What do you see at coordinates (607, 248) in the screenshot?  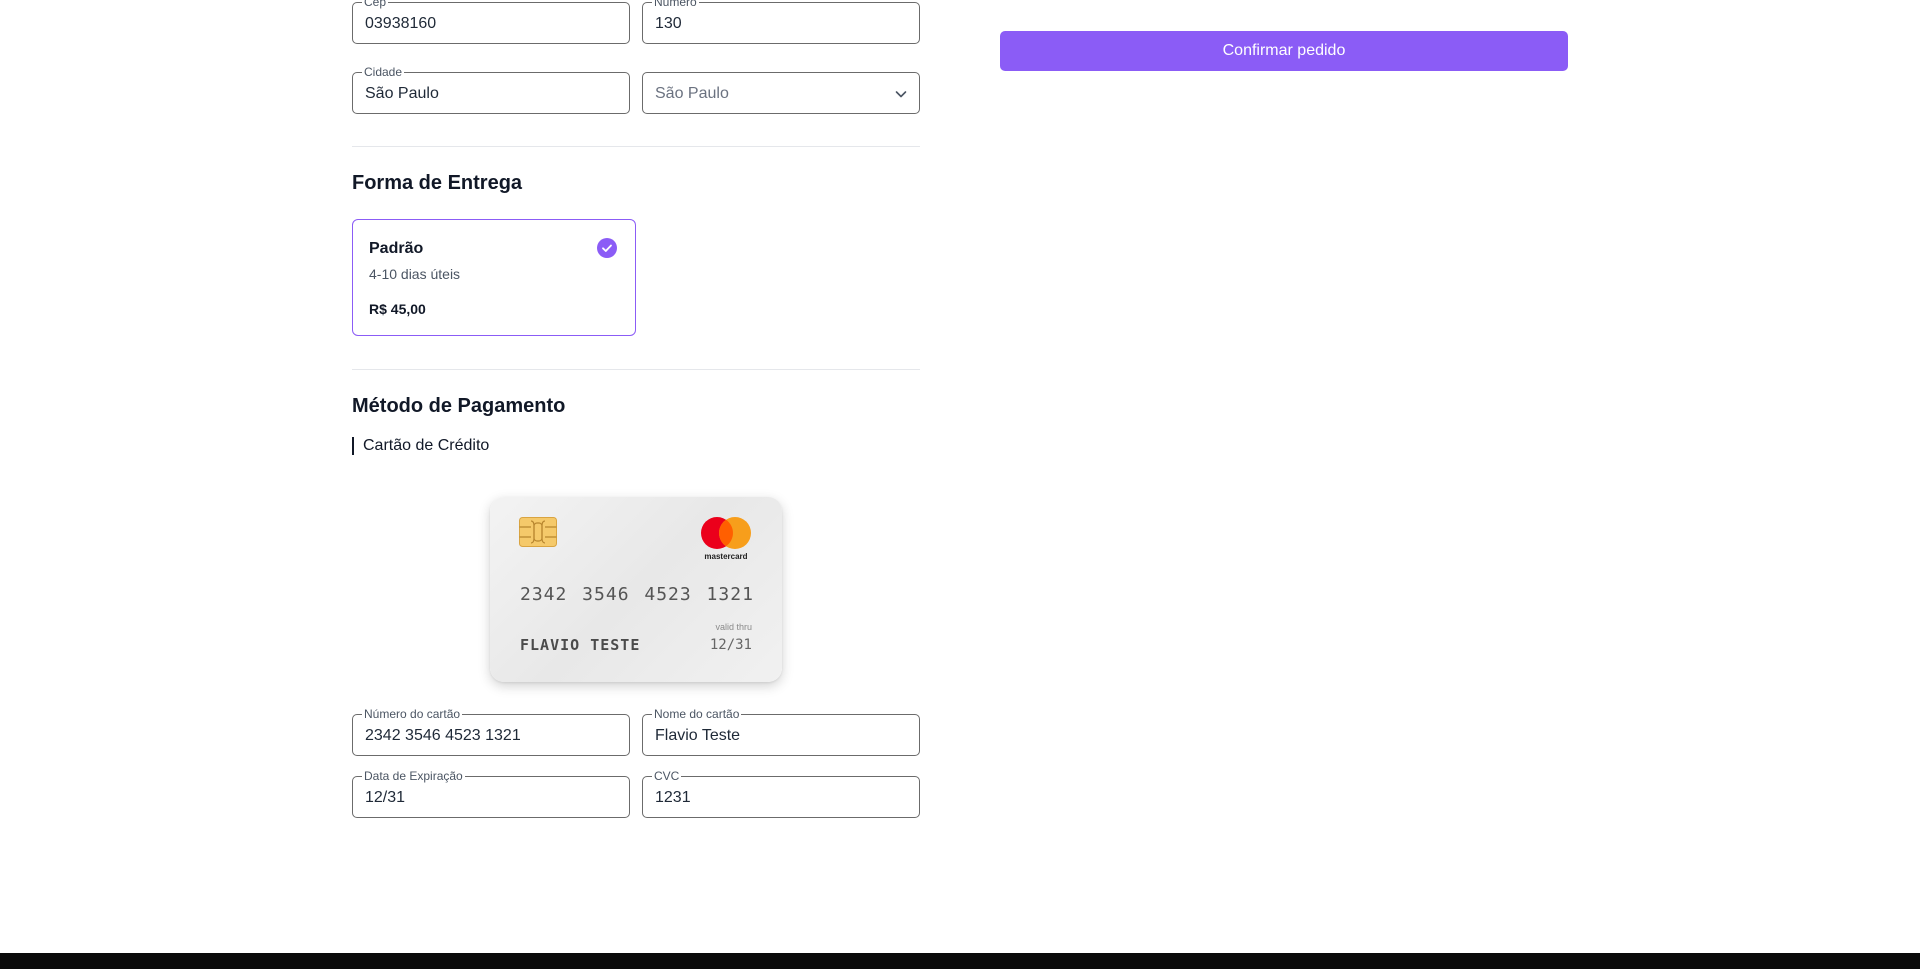 I see `check-circle-icon` at bounding box center [607, 248].